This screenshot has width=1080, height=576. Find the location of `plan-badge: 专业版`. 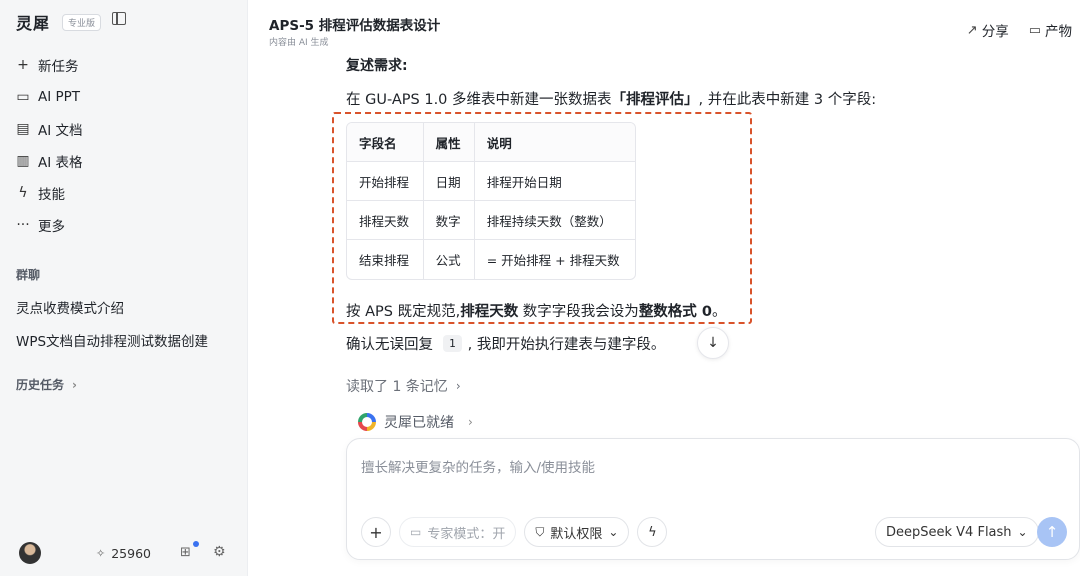

plan-badge: 专业版 is located at coordinates (82, 22).